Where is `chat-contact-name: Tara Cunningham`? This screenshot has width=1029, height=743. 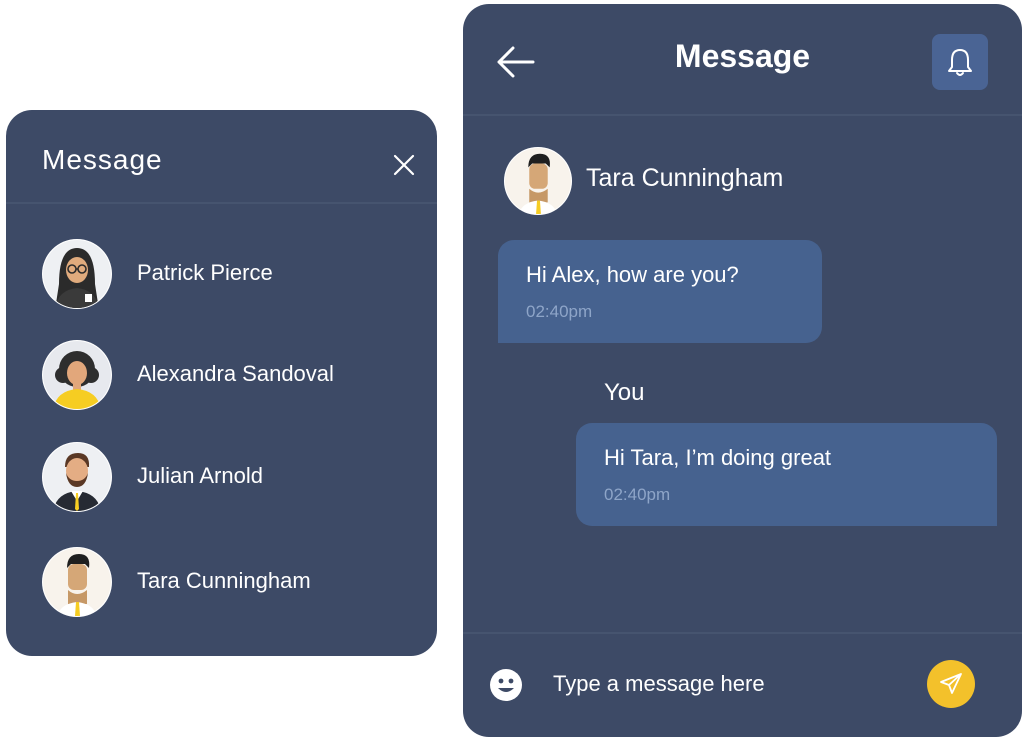 chat-contact-name: Tara Cunningham is located at coordinates (685, 178).